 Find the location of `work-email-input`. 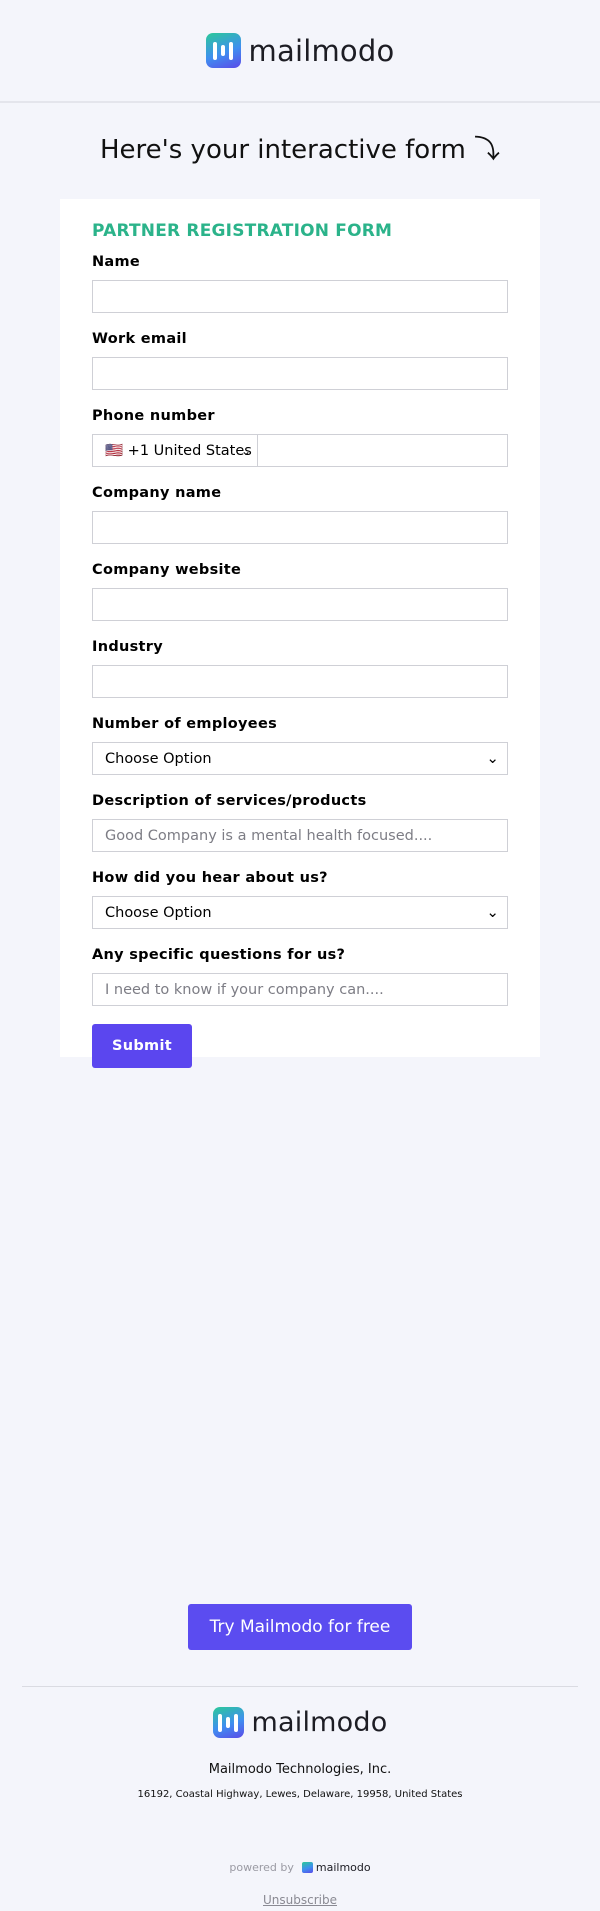

work-email-input is located at coordinates (300, 373).